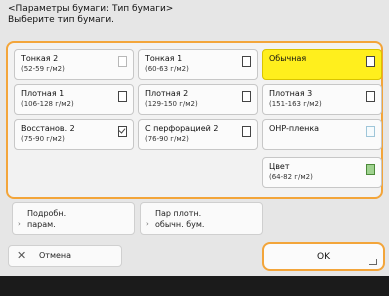  What do you see at coordinates (288, 58) in the screenshot?
I see `paper-type-name: Обычная` at bounding box center [288, 58].